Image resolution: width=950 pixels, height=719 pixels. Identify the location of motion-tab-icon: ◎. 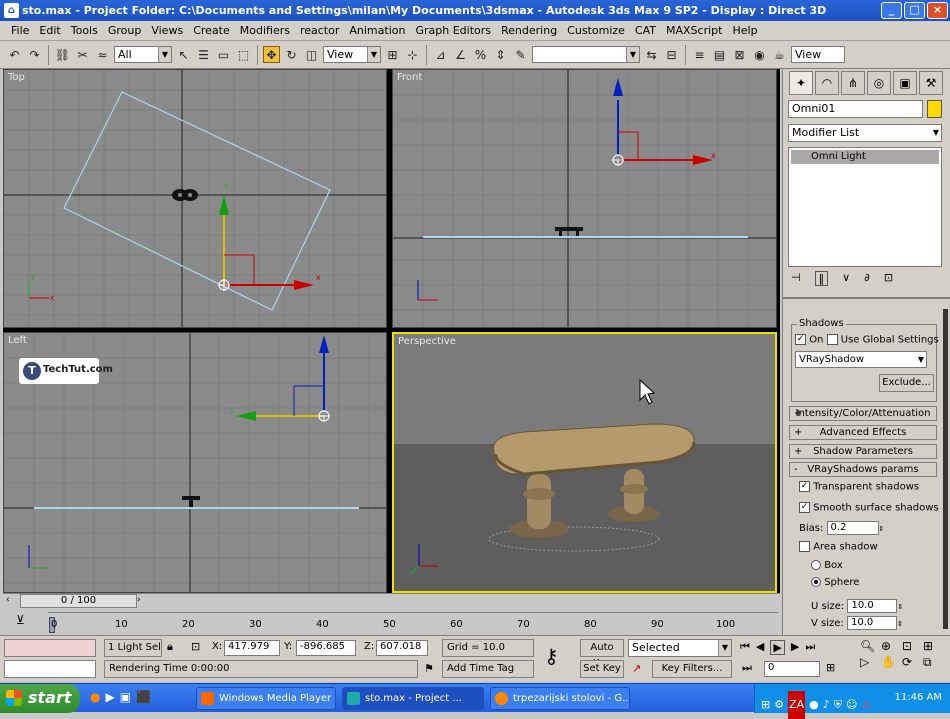
(879, 83).